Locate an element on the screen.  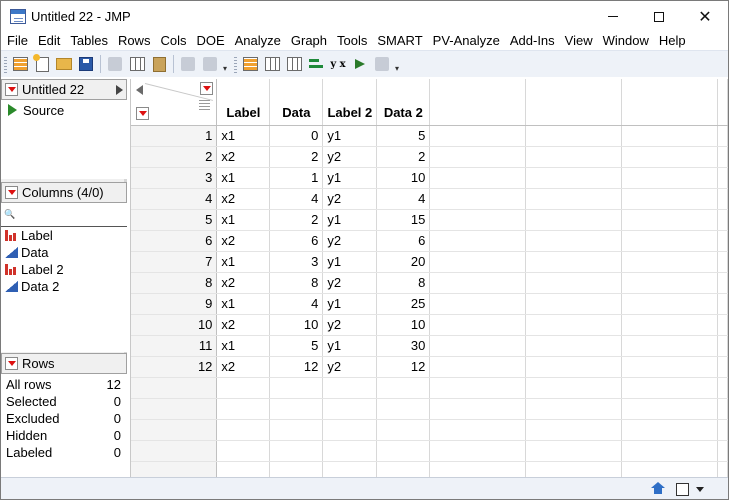
table-row: 2 x2 2 y2 2 is located at coordinates (430, 157).